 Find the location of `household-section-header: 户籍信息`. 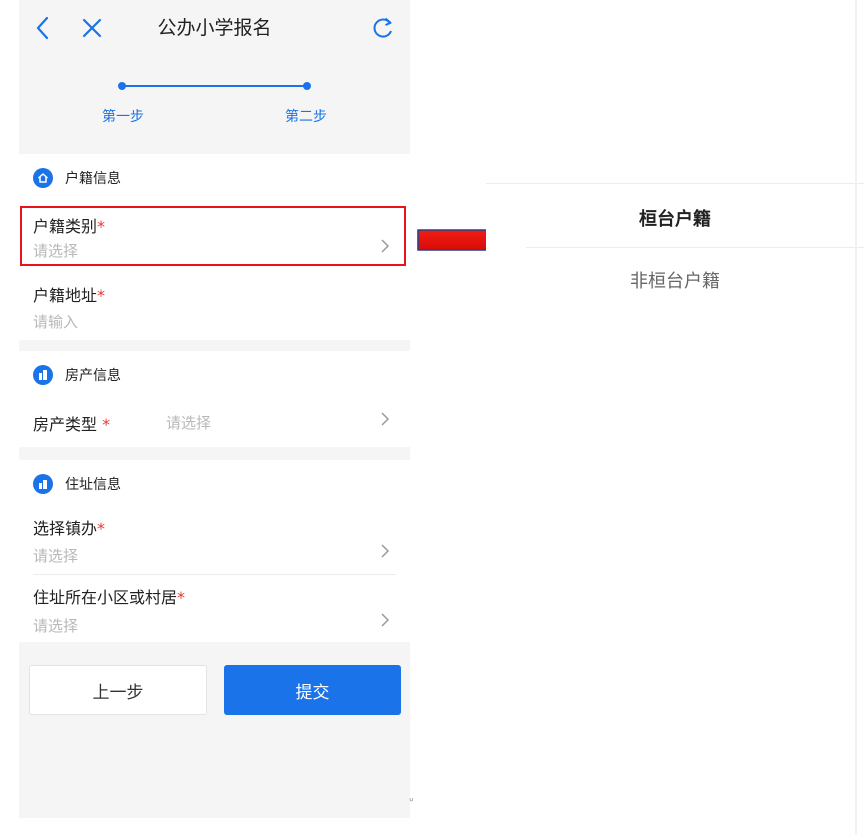

household-section-header: 户籍信息 is located at coordinates (77, 178).